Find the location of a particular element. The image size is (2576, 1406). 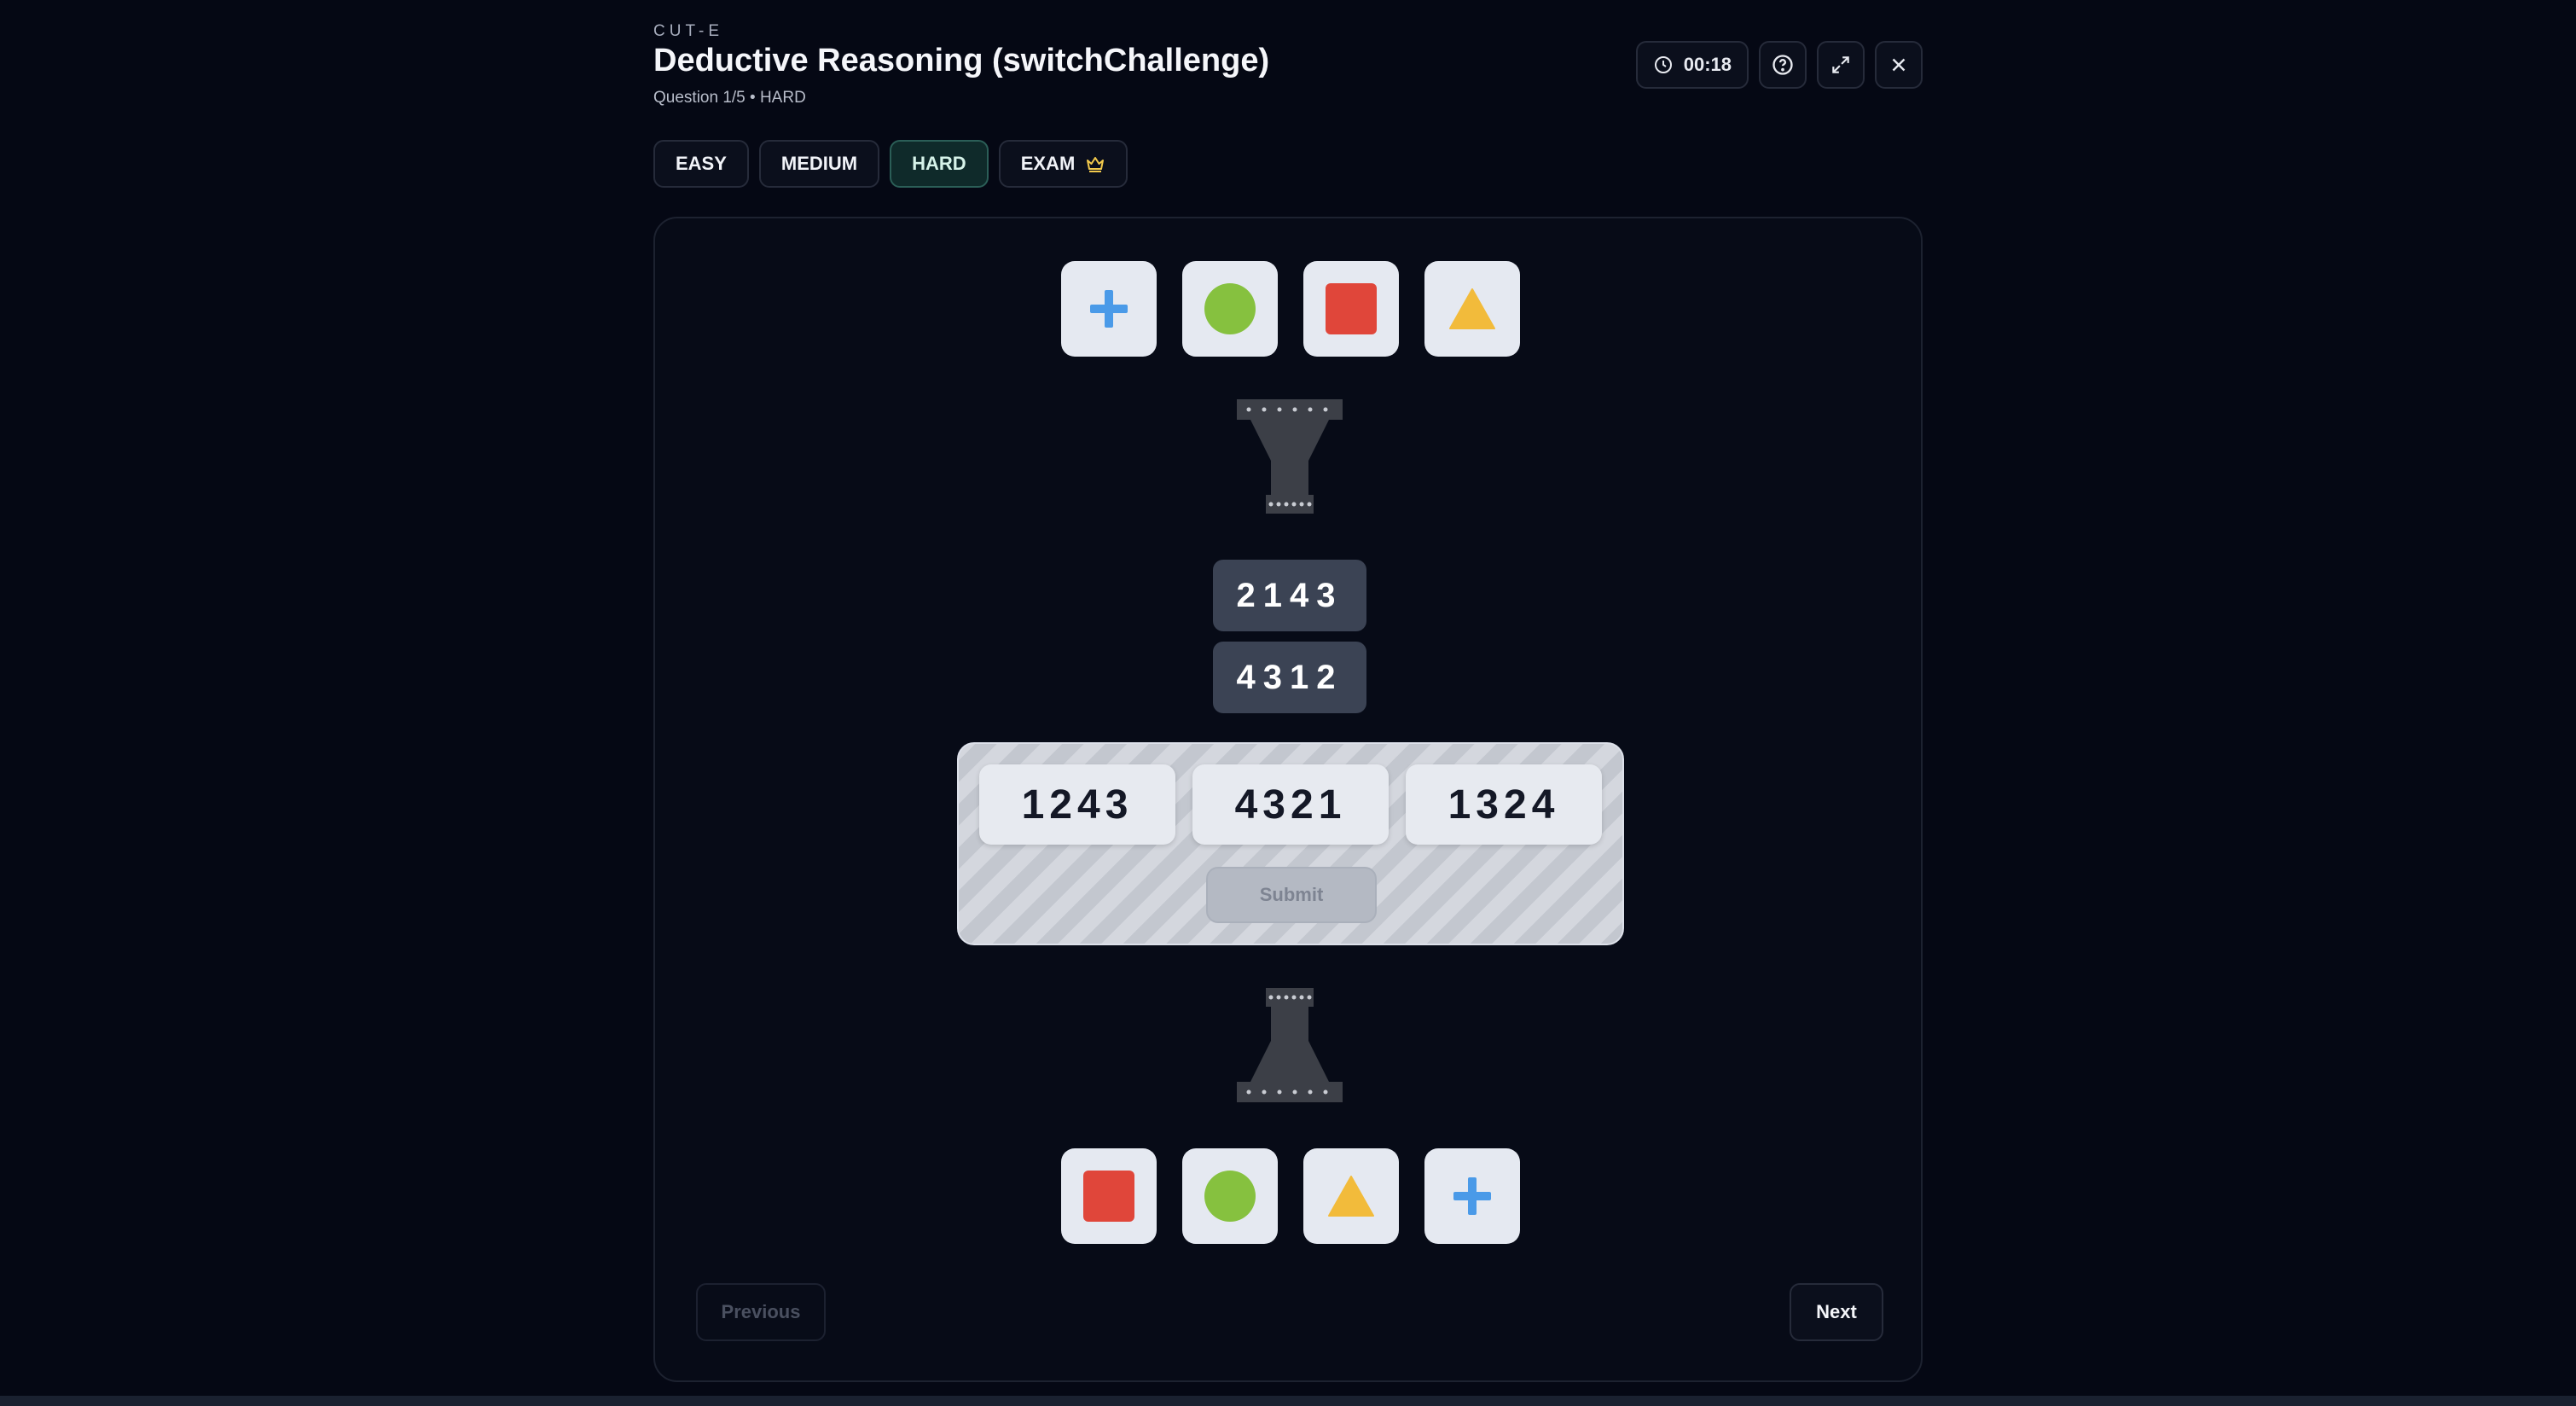

input-shapes is located at coordinates (1290, 309).